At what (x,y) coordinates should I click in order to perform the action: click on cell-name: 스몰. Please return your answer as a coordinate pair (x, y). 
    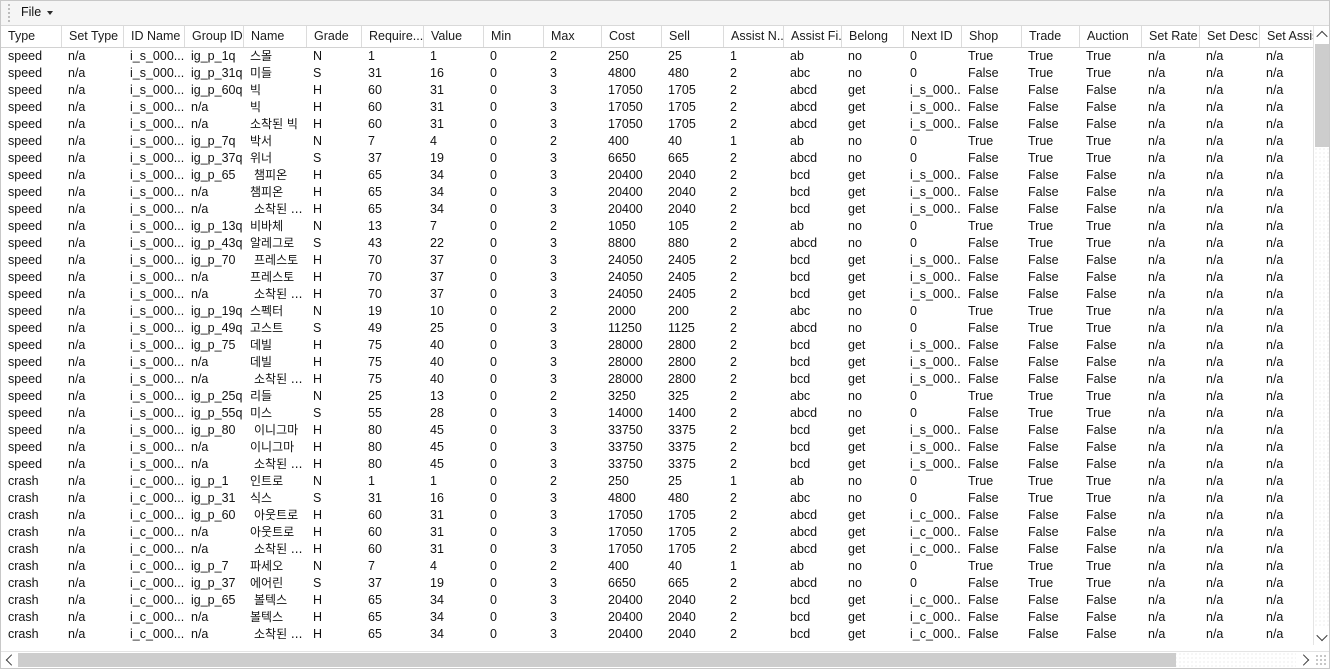
    Looking at the image, I should click on (274, 56).